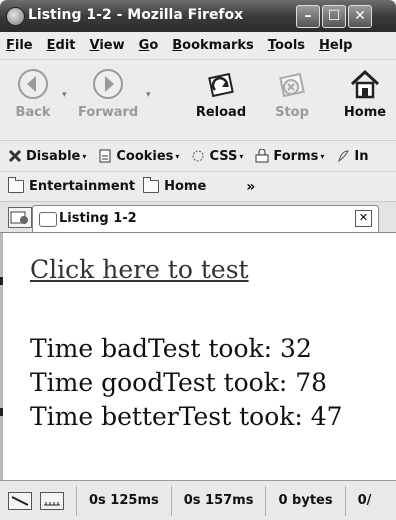 The width and height of the screenshot is (396, 520). I want to click on forms-icon, so click(262, 156).